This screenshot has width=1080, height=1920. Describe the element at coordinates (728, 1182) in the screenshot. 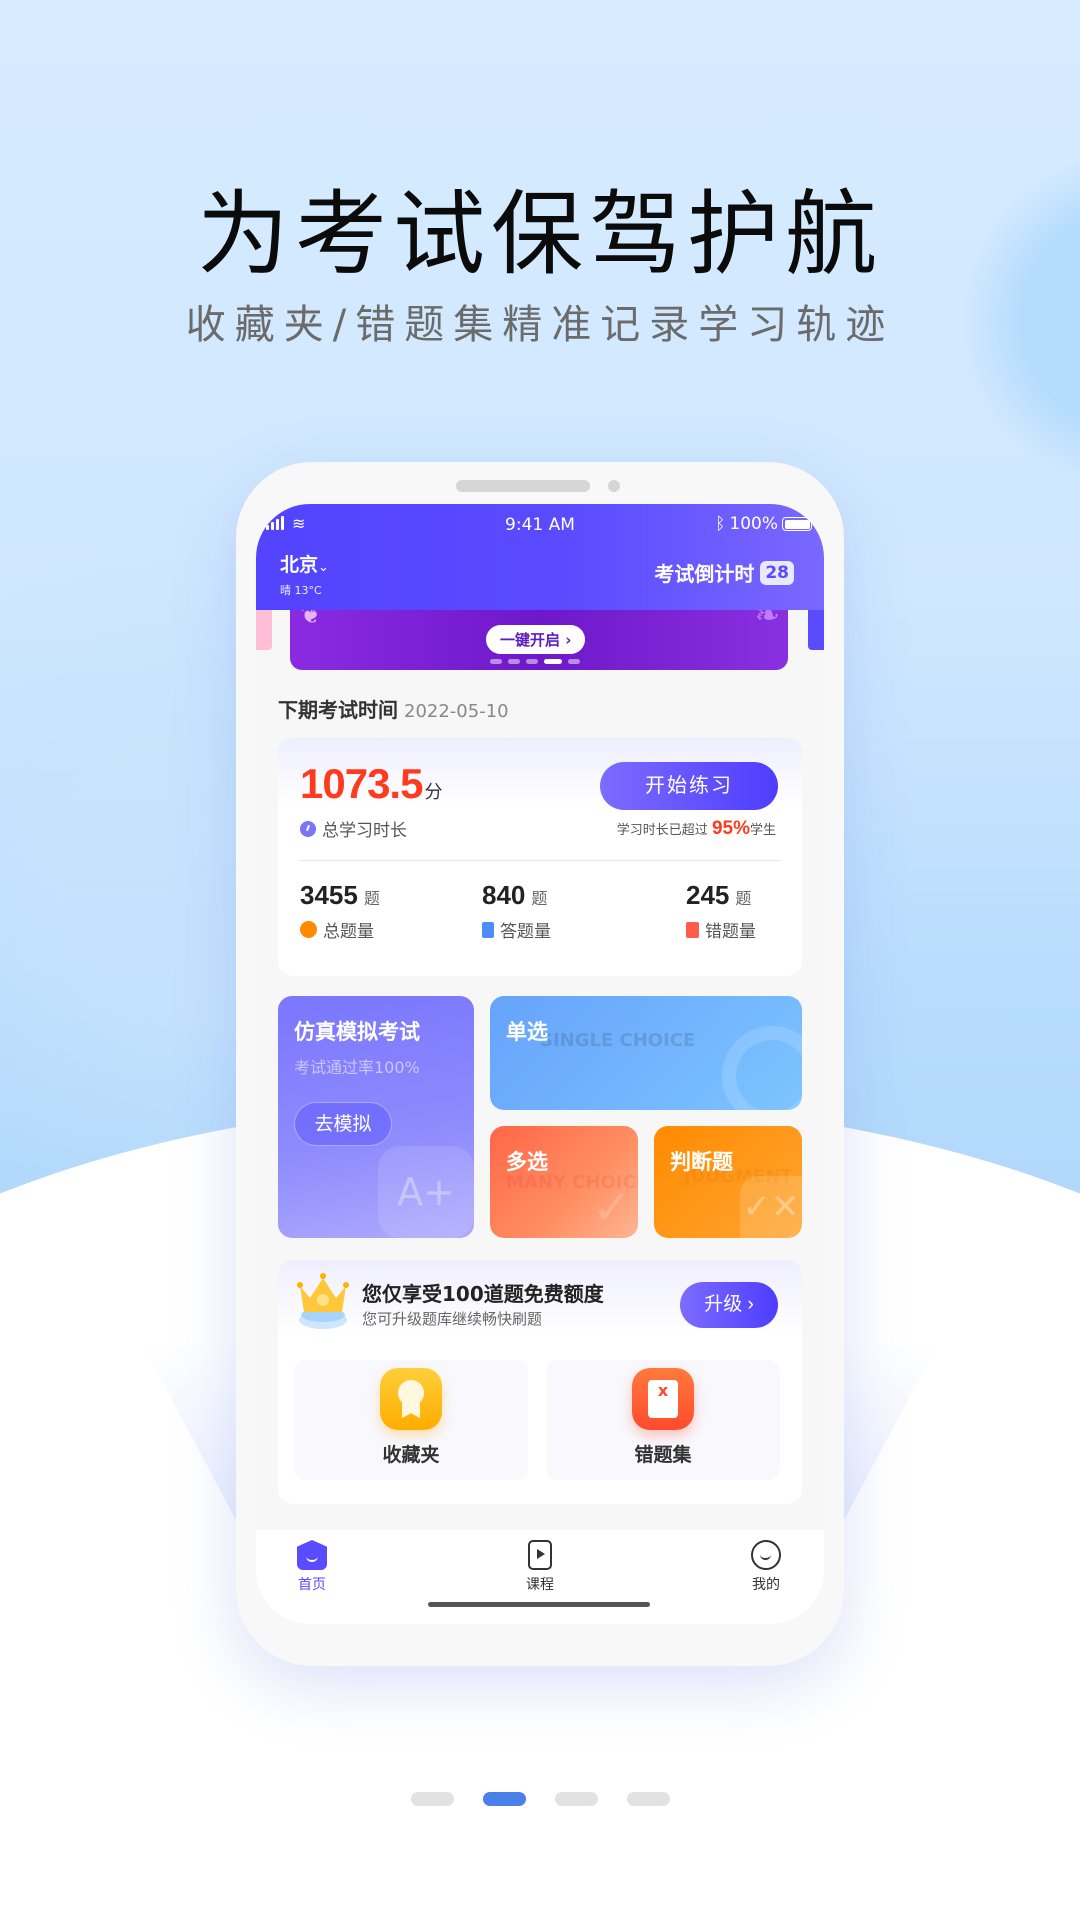

I see `judgment-tile: JUDGMENT 判断题 ✓✕` at that location.